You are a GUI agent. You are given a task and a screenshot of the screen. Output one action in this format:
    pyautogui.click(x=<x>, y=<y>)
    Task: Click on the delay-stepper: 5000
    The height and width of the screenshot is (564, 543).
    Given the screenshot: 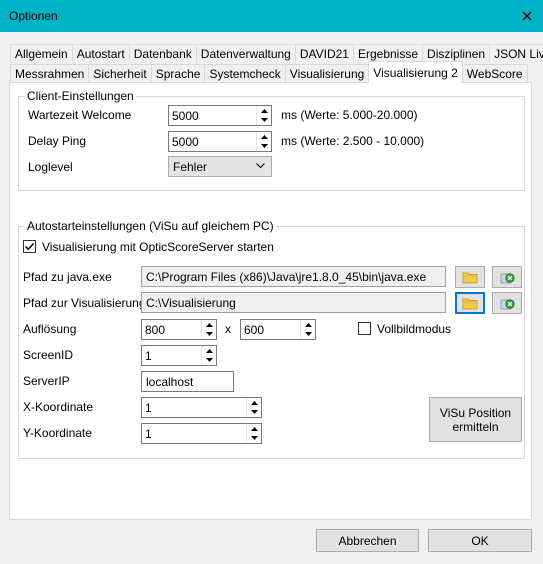 What is the action you would take?
    pyautogui.click(x=220, y=141)
    